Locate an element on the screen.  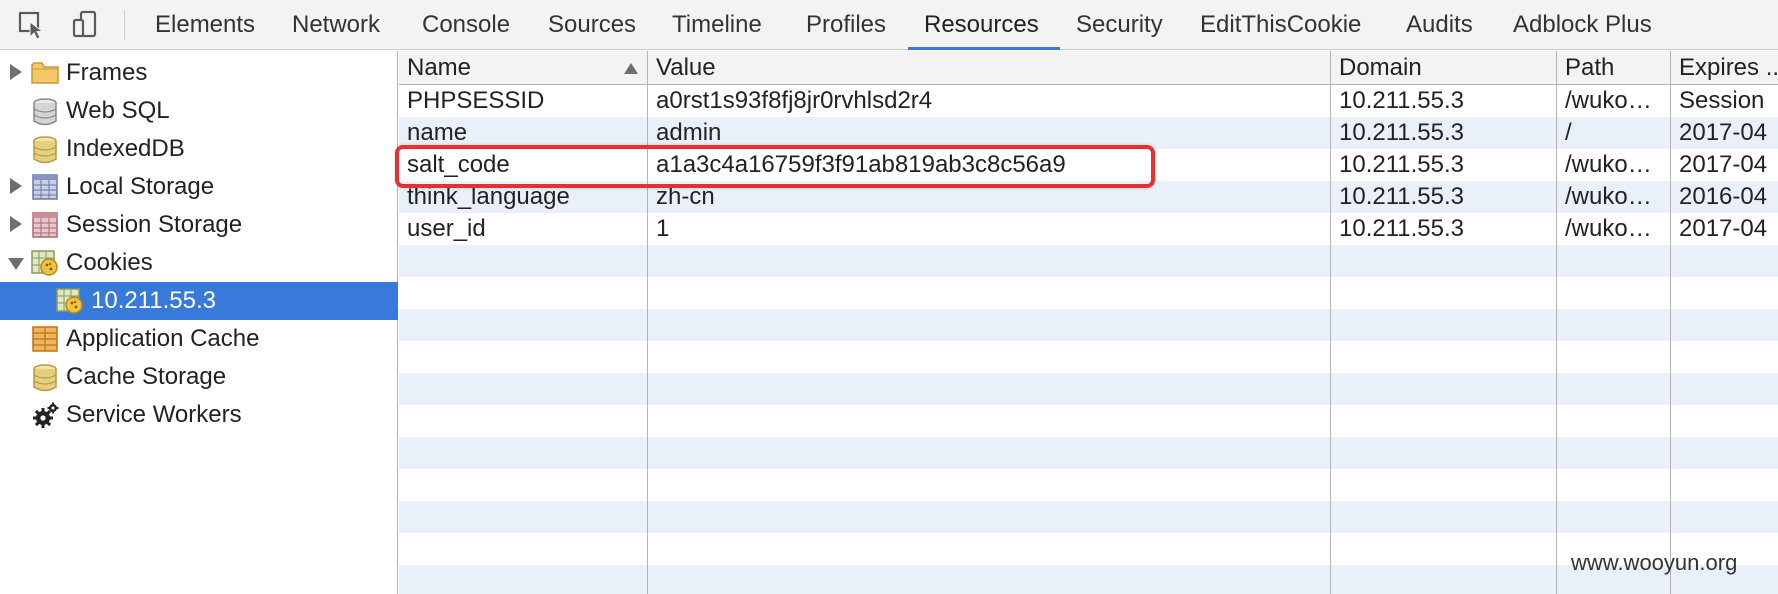
tab-elements: Elements is located at coordinates (205, 25).